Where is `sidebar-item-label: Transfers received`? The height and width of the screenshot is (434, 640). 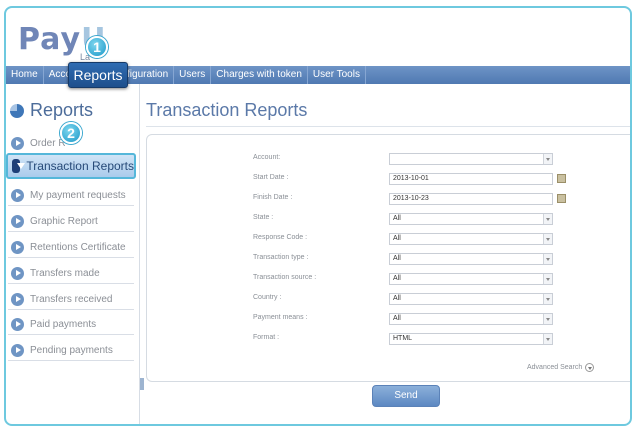 sidebar-item-label: Transfers received is located at coordinates (71, 299).